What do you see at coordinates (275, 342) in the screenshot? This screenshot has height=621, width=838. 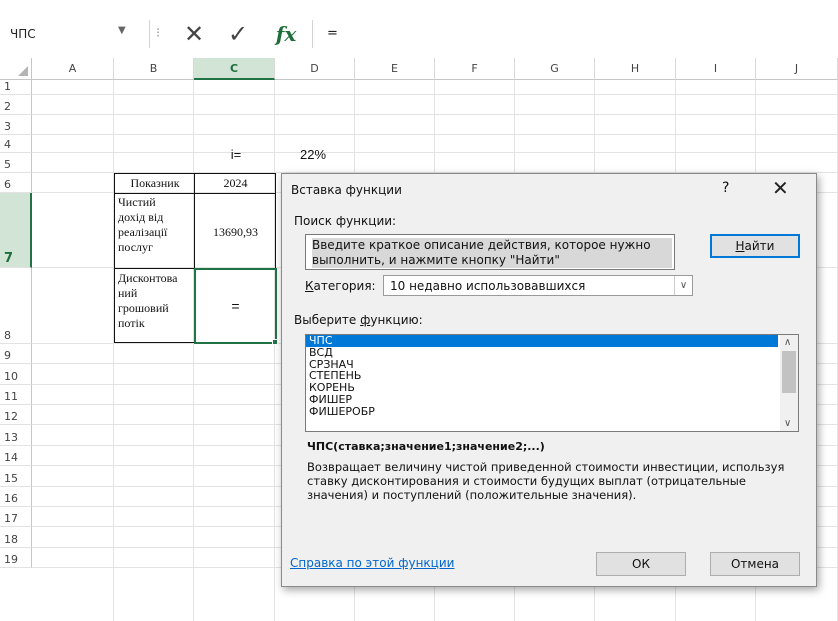 I see `fill-handle` at bounding box center [275, 342].